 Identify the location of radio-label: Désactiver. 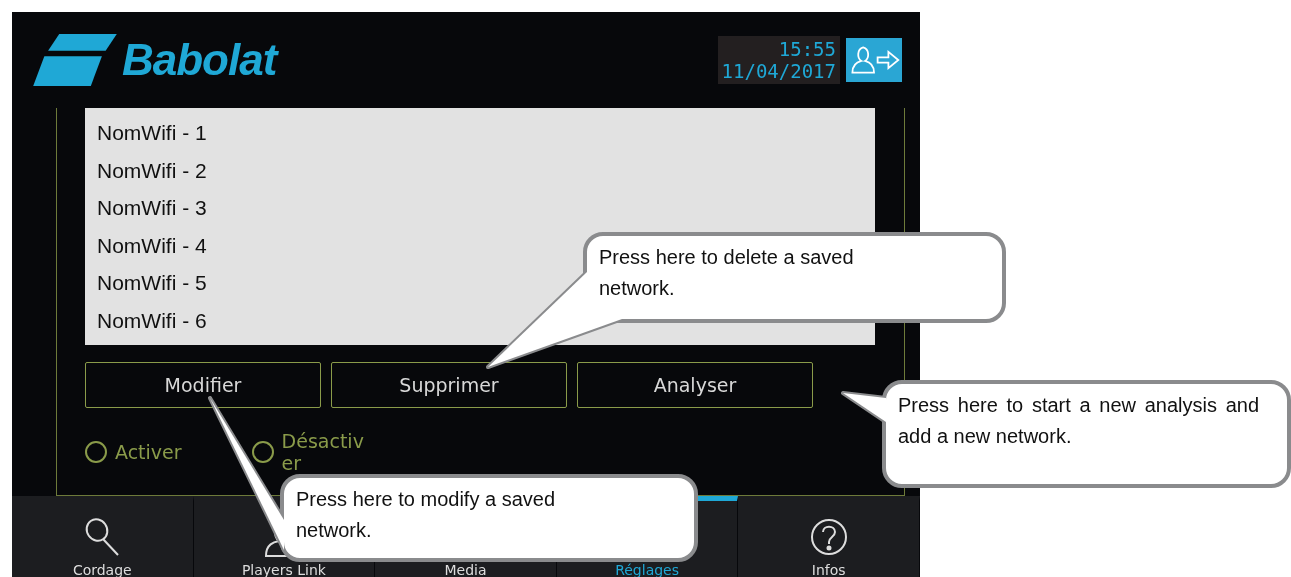
(323, 452).